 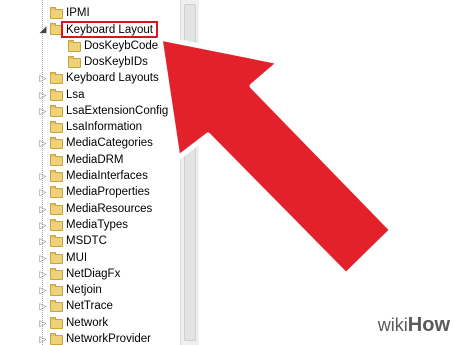 I want to click on wikihow-watermark: wikiHow, so click(x=414, y=325).